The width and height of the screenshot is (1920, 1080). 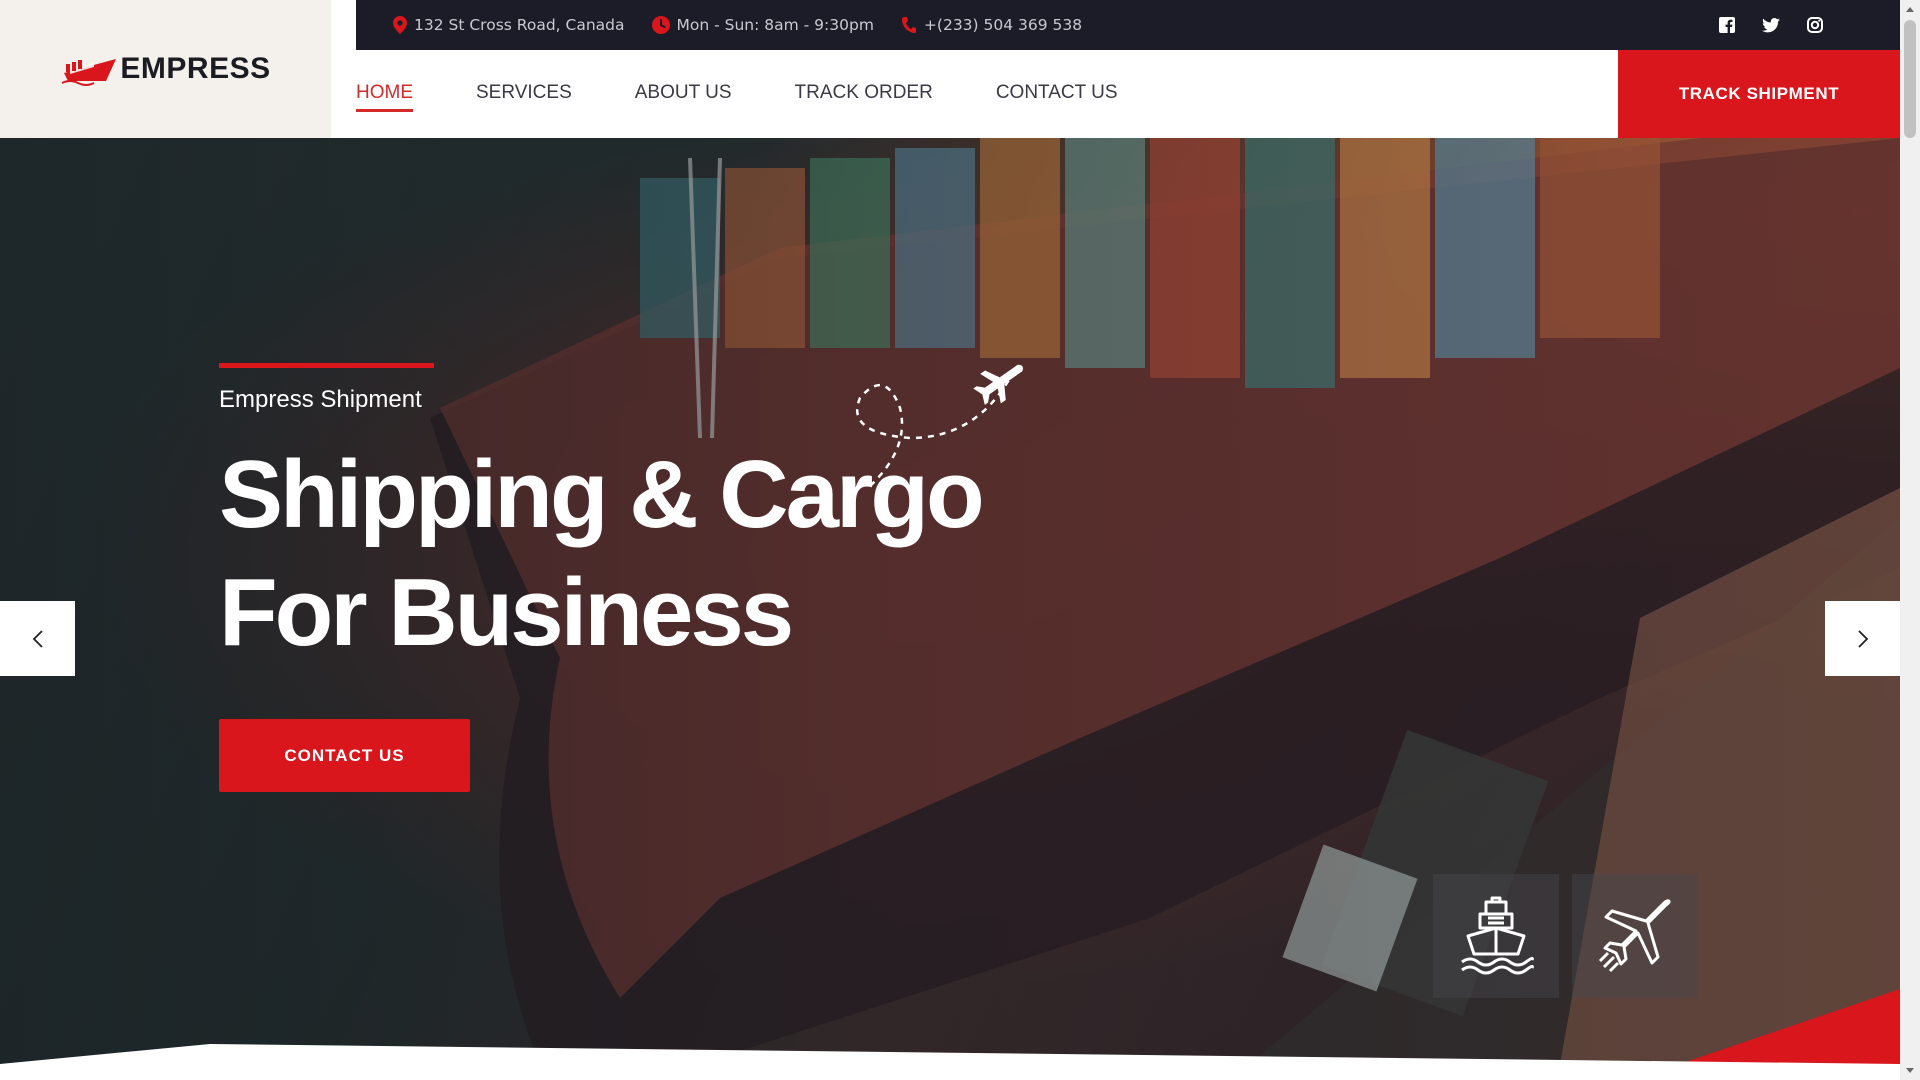 What do you see at coordinates (326, 365) in the screenshot?
I see `accent-line` at bounding box center [326, 365].